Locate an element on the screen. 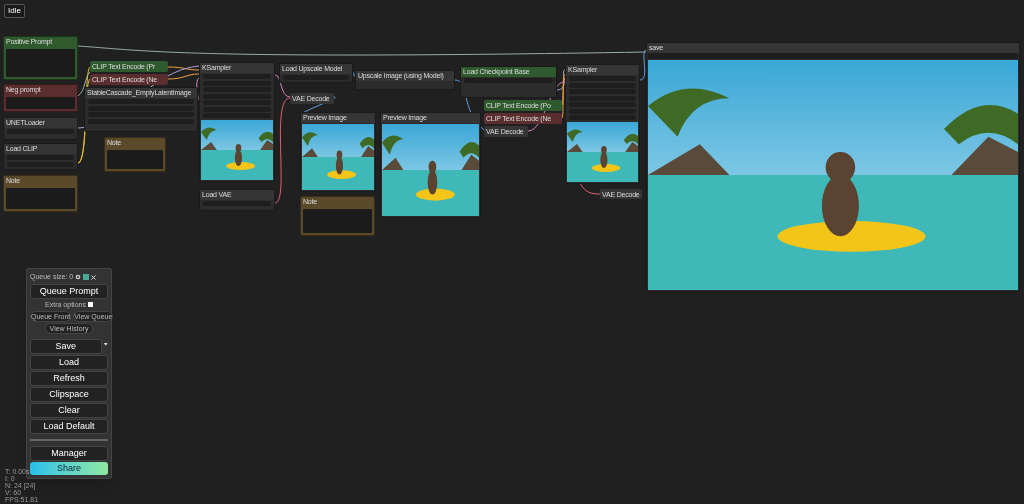 Image resolution: width=1024 pixels, height=504 pixels. share-button: Share is located at coordinates (69, 468).